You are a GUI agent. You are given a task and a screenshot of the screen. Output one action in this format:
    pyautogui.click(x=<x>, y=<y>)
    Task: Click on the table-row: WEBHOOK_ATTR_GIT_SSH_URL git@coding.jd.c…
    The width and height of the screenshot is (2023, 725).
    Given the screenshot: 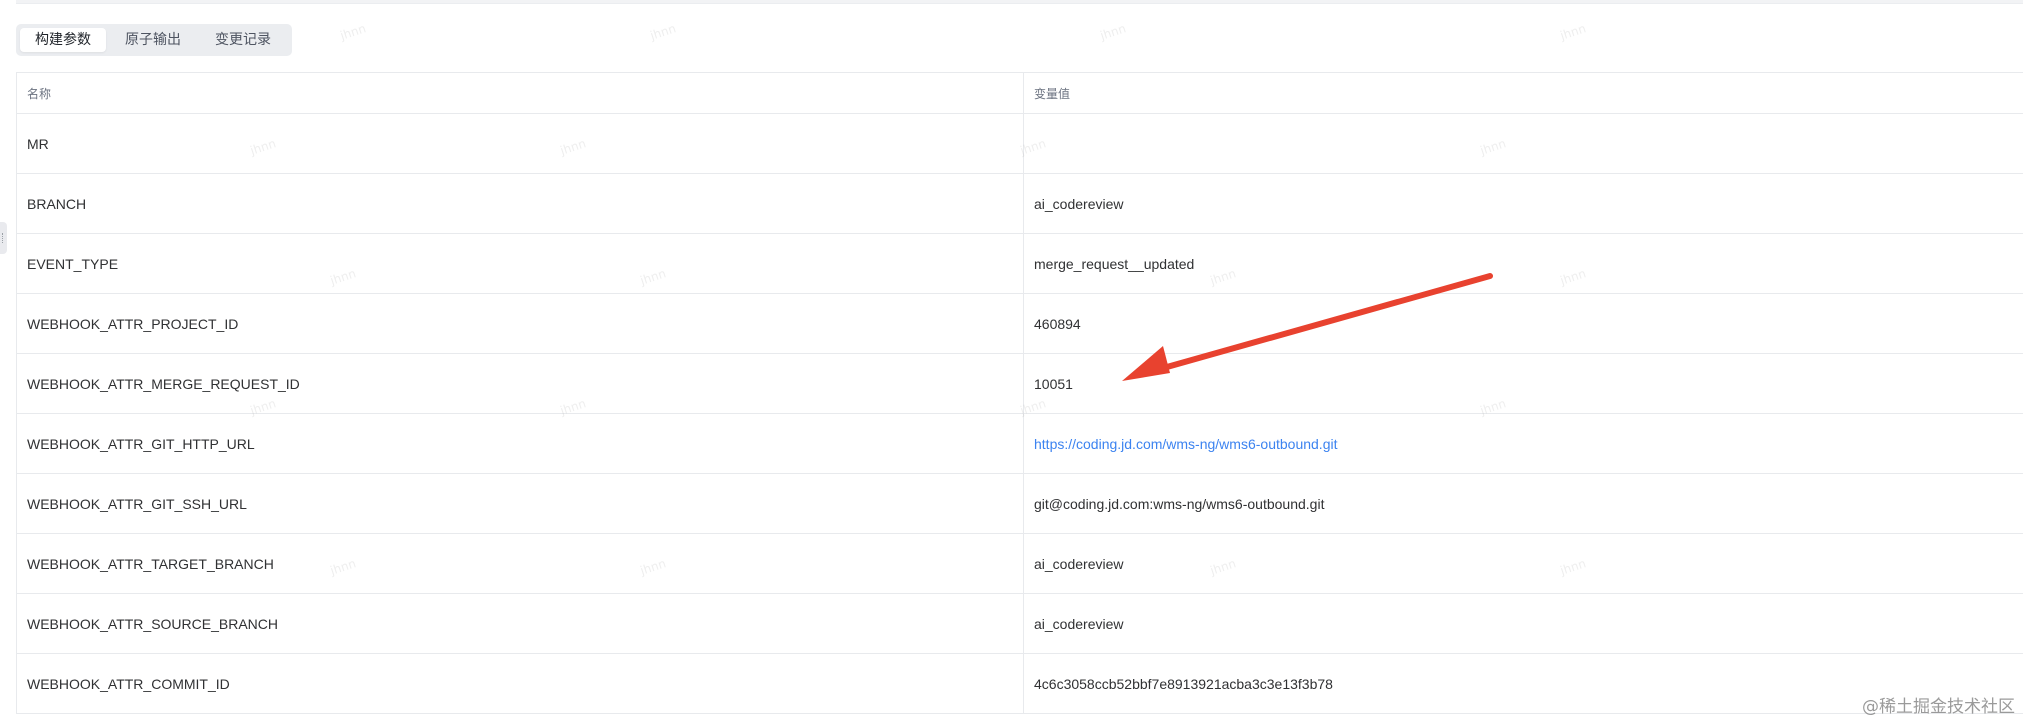 What is the action you would take?
    pyautogui.click(x=1020, y=504)
    